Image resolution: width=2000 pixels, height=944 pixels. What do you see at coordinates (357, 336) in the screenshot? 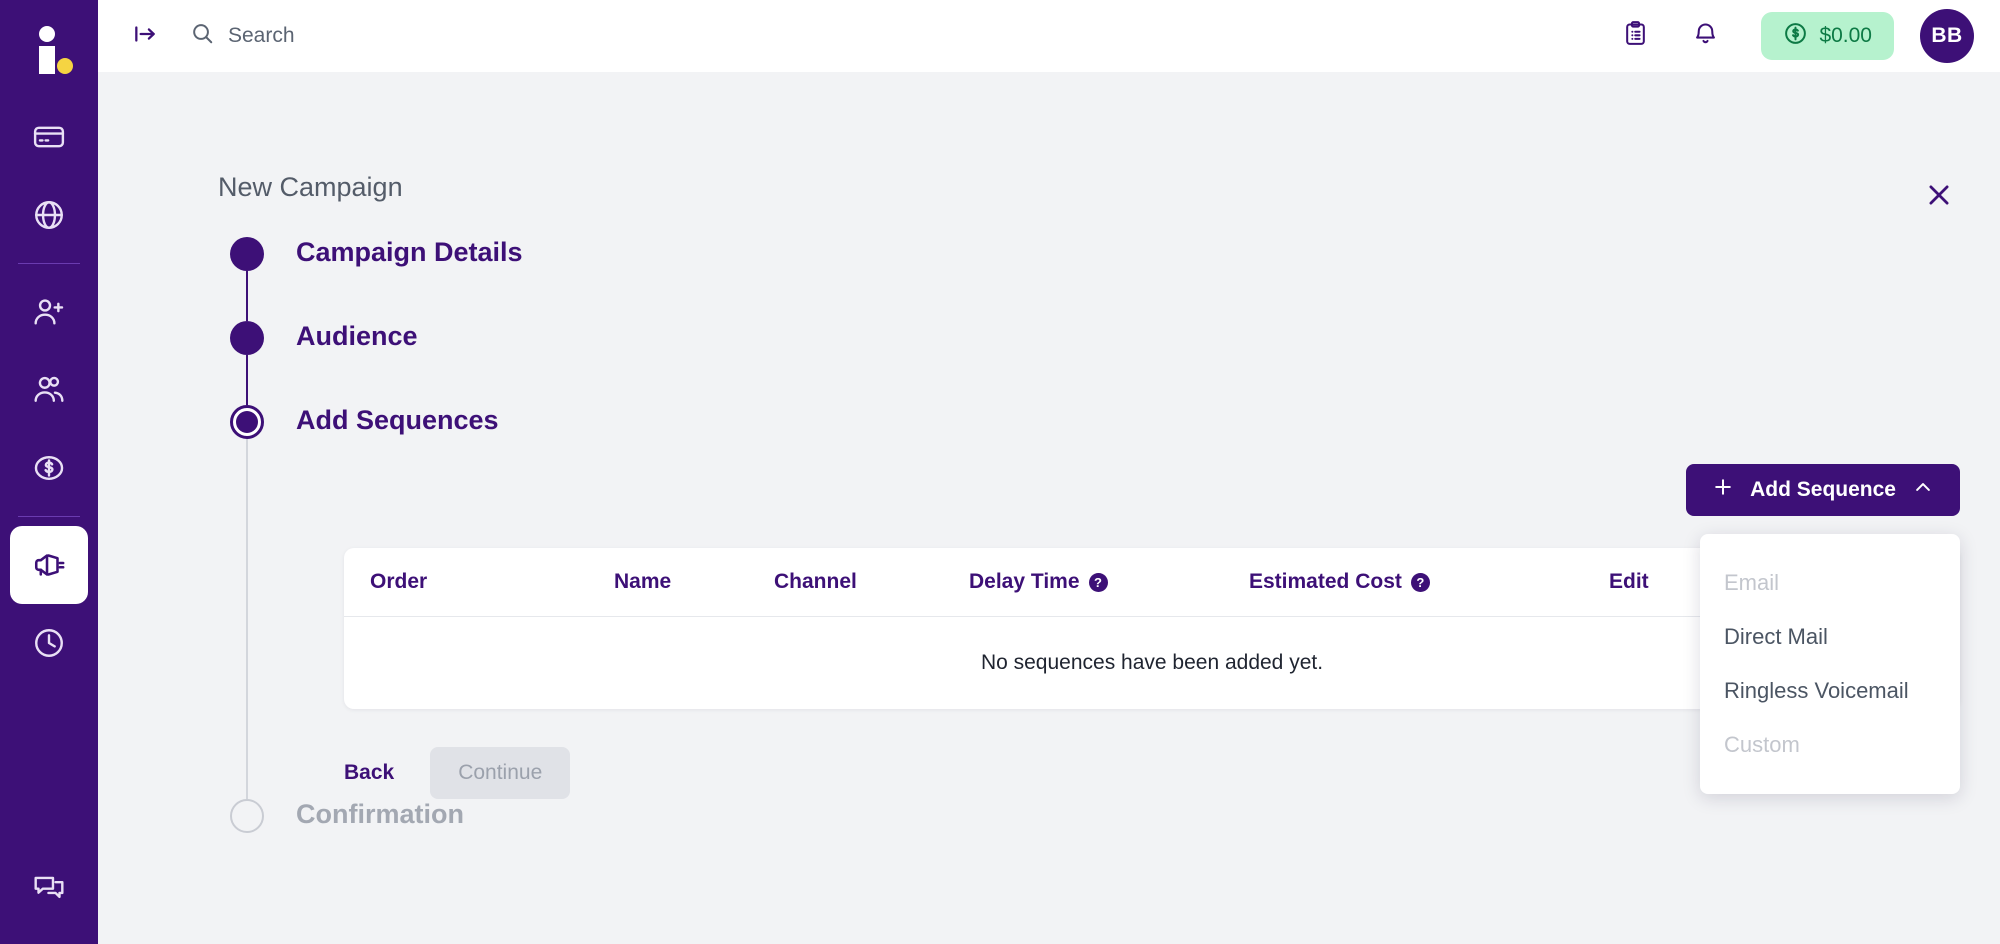
I see `step-label: Audience` at bounding box center [357, 336].